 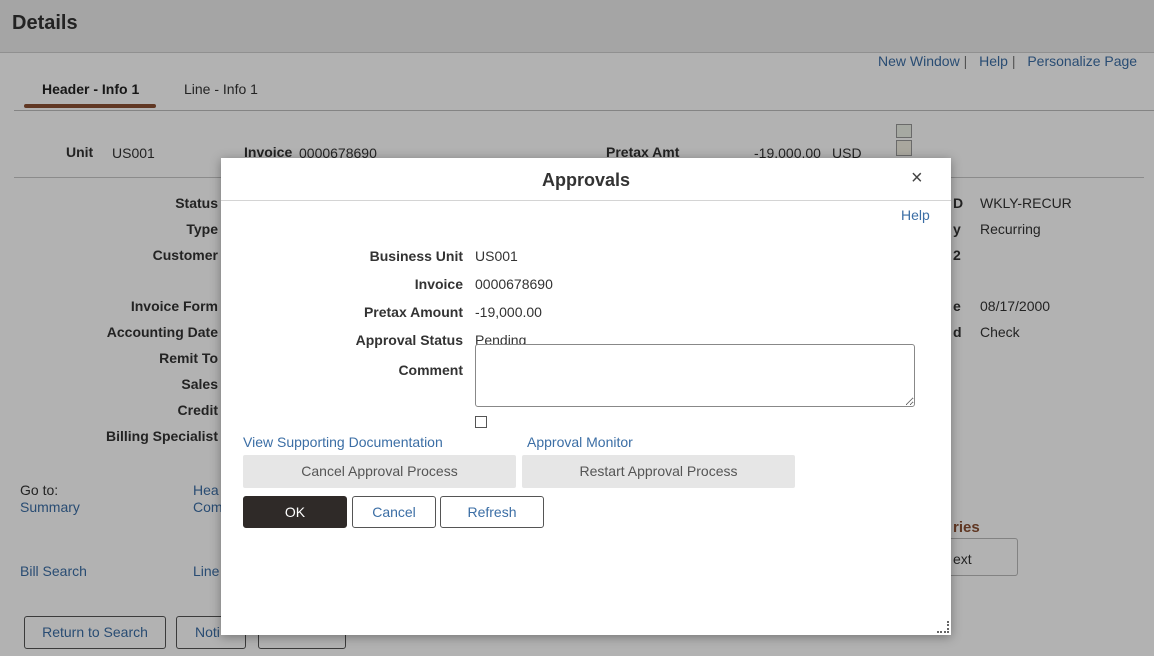 I want to click on pretax-amount-value: -19,000.00, so click(x=508, y=312).